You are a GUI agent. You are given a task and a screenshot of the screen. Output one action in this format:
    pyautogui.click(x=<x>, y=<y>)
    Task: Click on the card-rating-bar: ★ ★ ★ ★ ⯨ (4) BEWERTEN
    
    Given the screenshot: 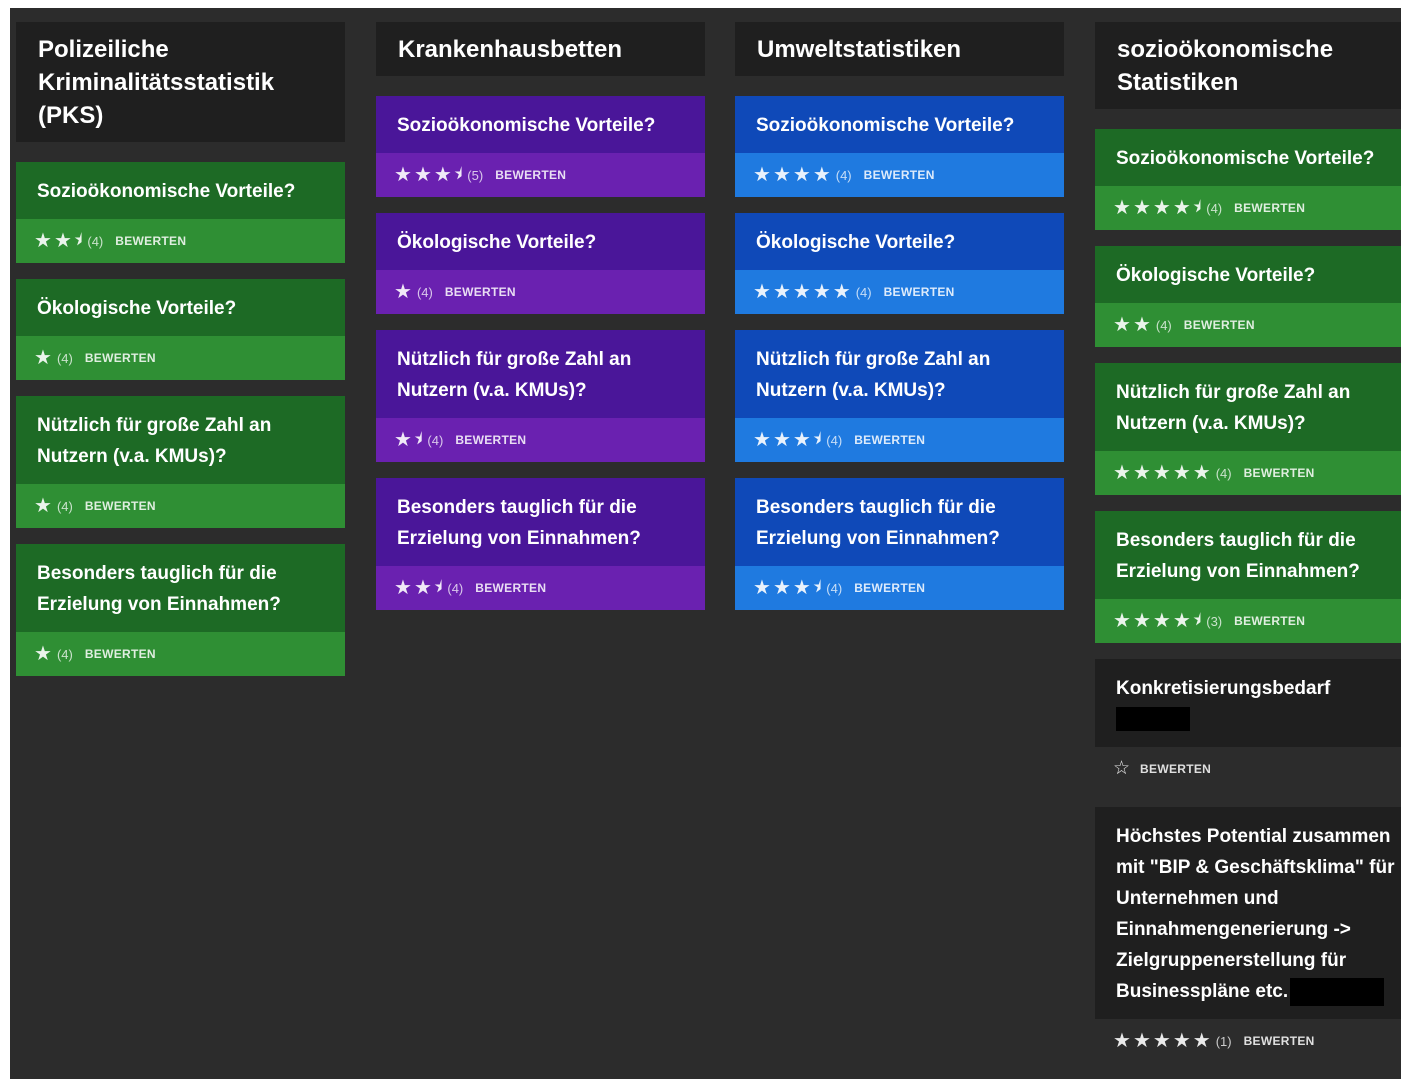 What is the action you would take?
    pyautogui.click(x=1248, y=208)
    